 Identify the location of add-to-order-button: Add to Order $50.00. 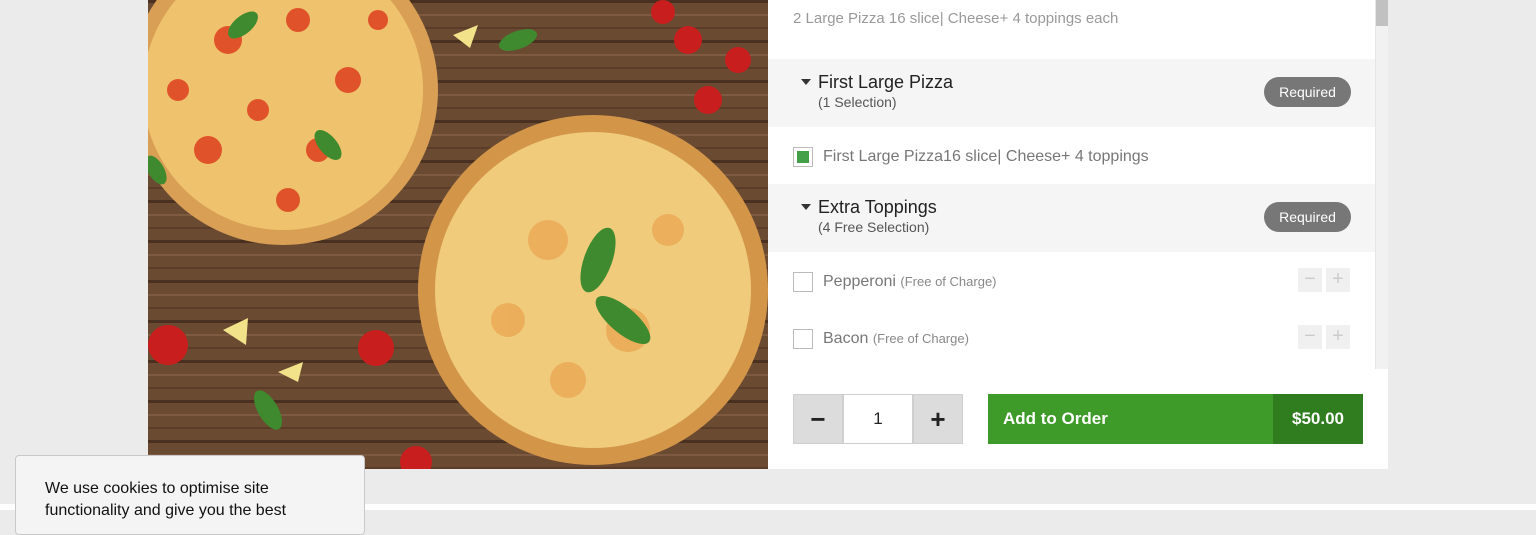
(1175, 419).